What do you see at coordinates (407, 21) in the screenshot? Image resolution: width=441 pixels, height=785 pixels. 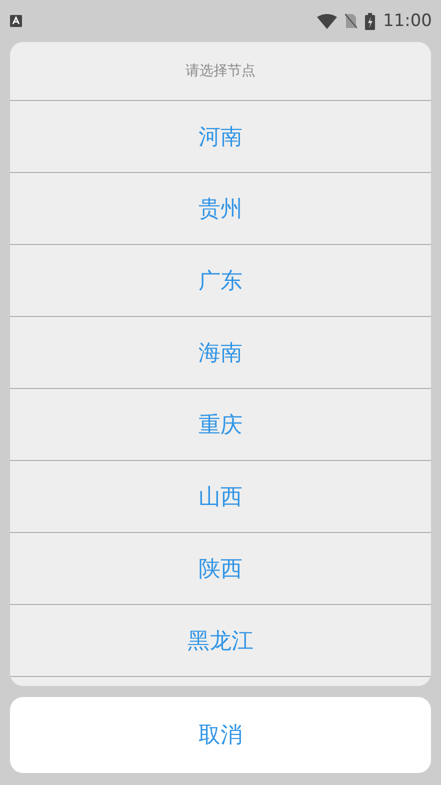 I see `clock: 11:00` at bounding box center [407, 21].